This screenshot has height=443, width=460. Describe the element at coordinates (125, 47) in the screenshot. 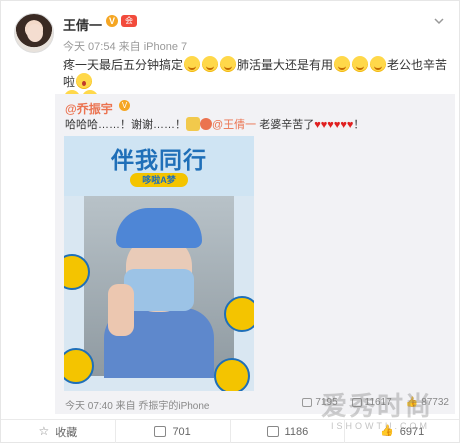

I see `post-meta: 今天 07:54 来自 iPhone 7` at that location.